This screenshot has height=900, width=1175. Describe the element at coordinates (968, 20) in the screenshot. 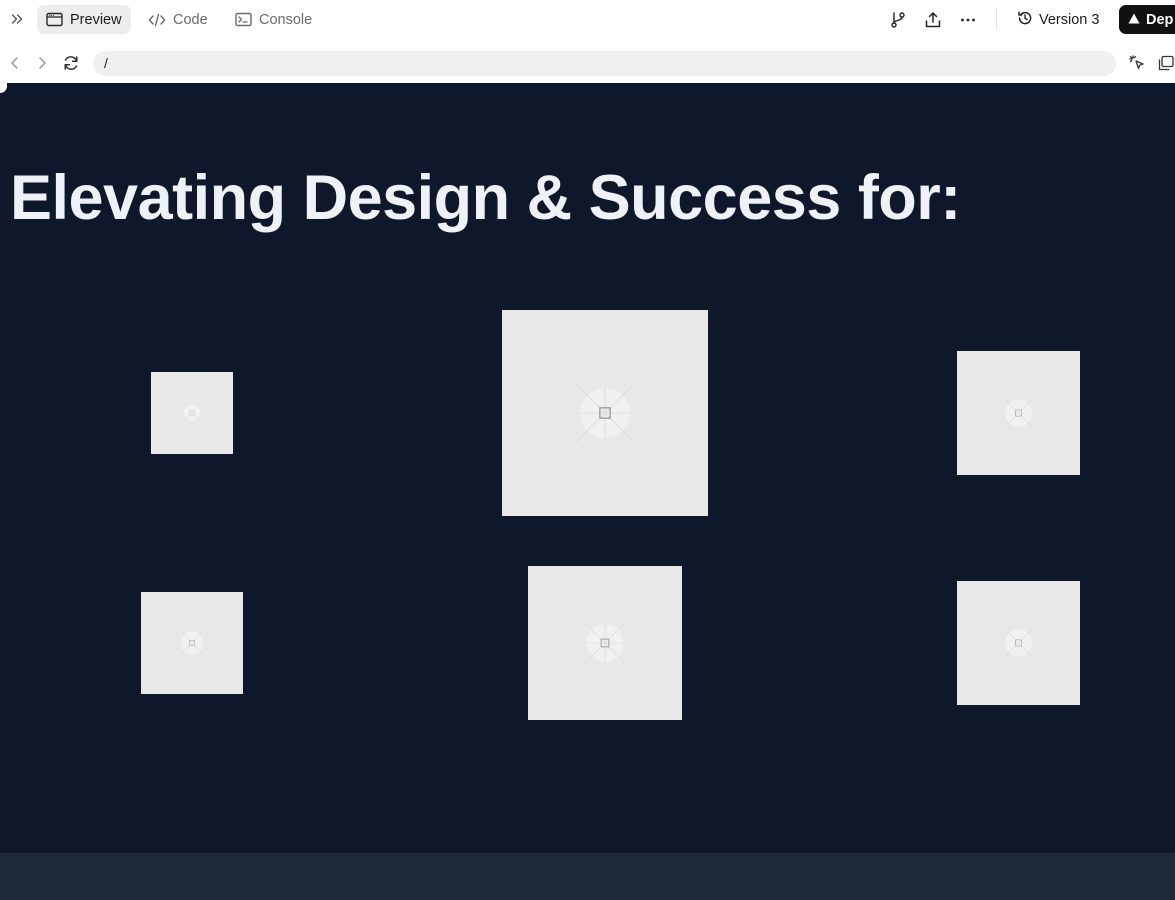

I see `more-dots-icon` at that location.